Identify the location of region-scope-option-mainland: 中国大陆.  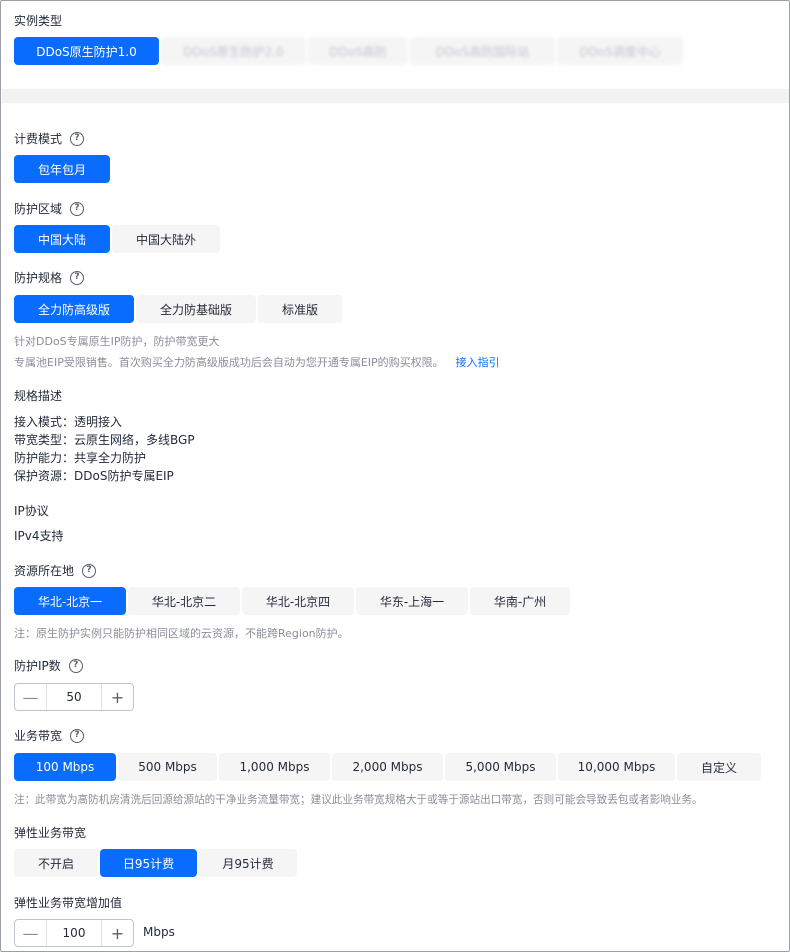
(62, 239).